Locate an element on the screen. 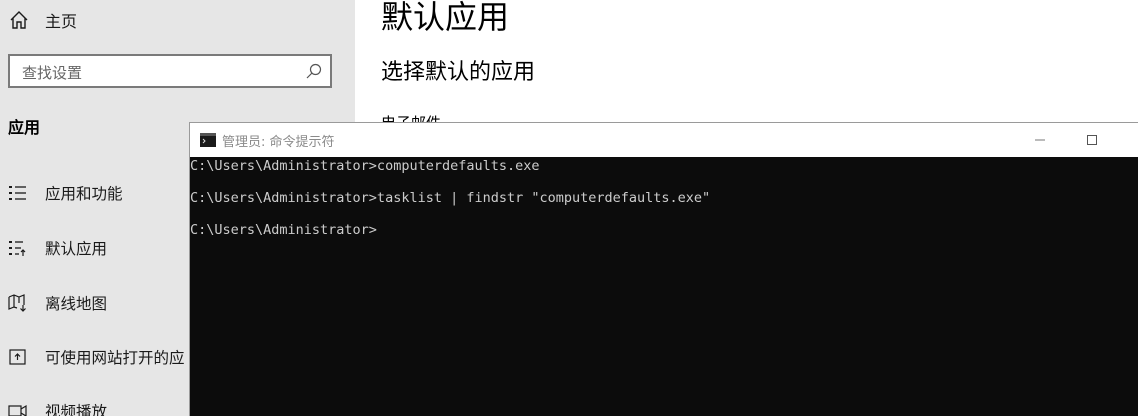 This screenshot has width=1138, height=416. map-icon is located at coordinates (17, 303).